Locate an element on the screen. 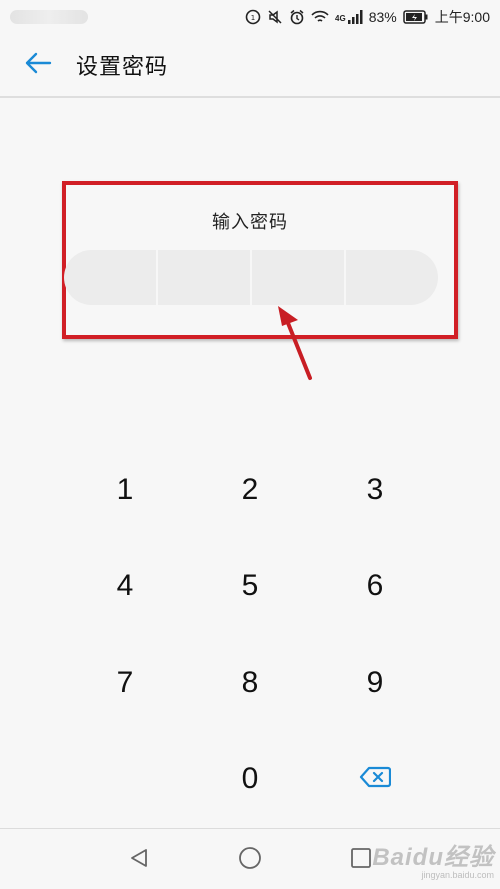 Image resolution: width=500 pixels, height=889 pixels. alarm-icon is located at coordinates (297, 17).